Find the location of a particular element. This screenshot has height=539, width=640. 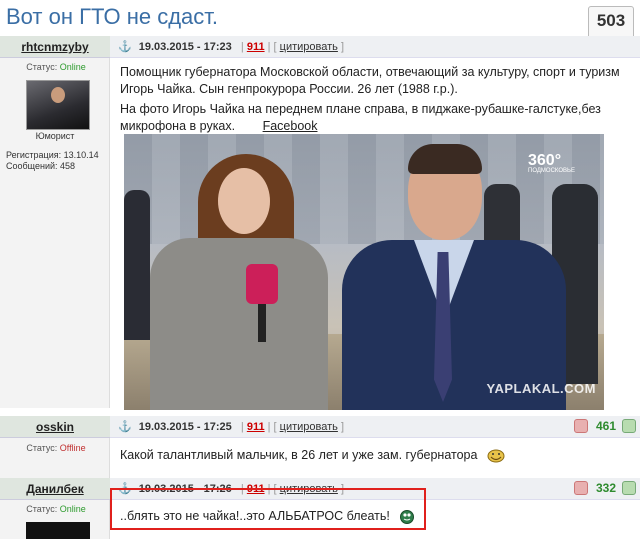

post1-msg-count: Сообщений: 458 is located at coordinates (41, 166).